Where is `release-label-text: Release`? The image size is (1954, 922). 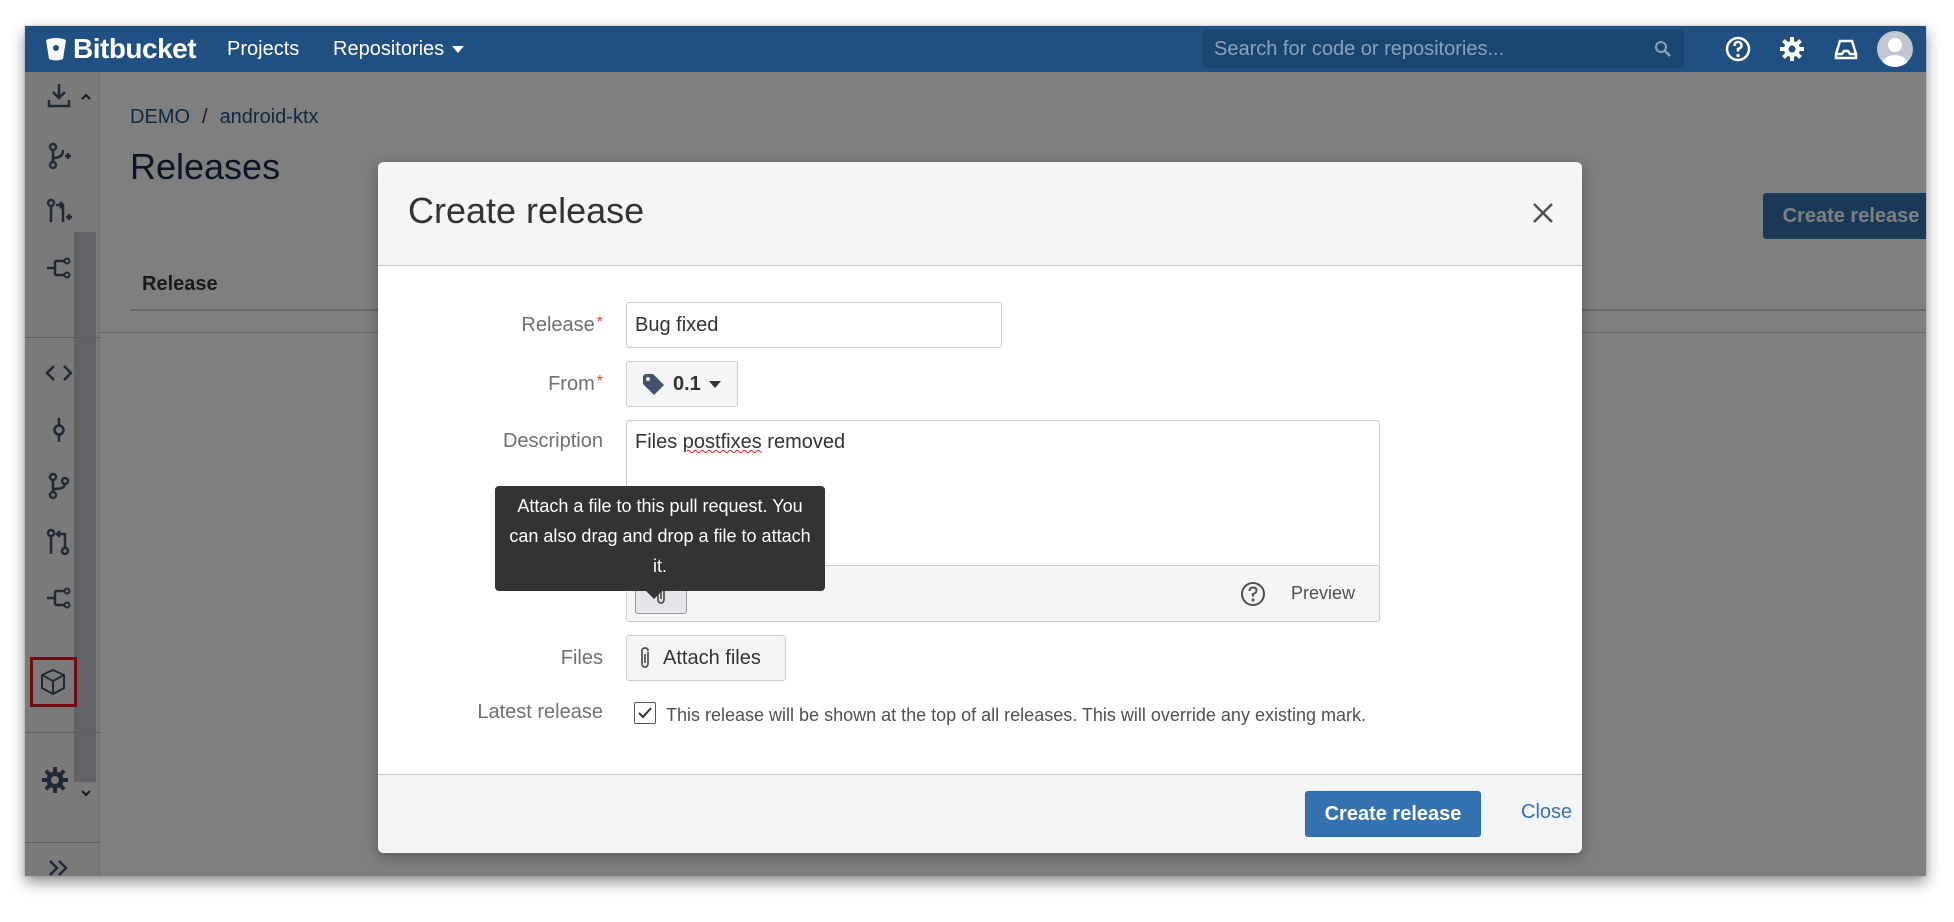 release-label-text: Release is located at coordinates (558, 325).